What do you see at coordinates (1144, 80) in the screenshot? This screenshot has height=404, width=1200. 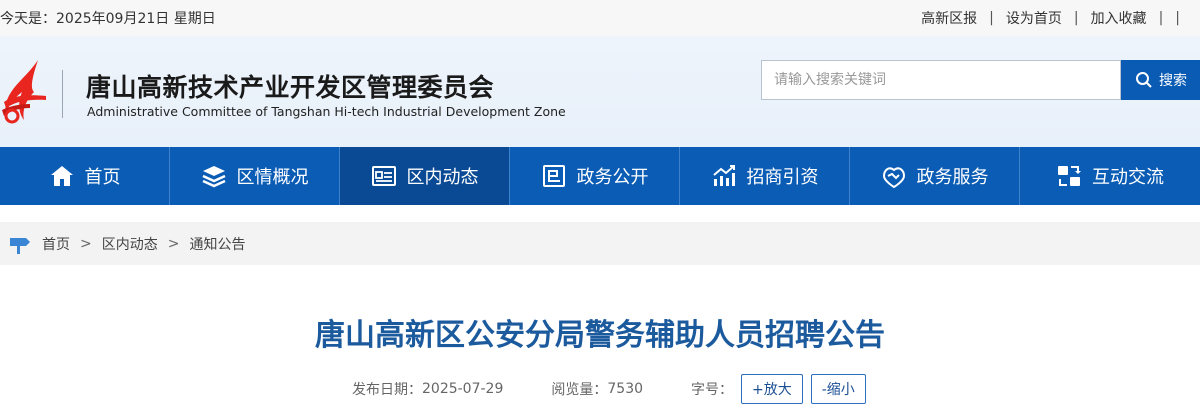 I see `search-icon` at bounding box center [1144, 80].